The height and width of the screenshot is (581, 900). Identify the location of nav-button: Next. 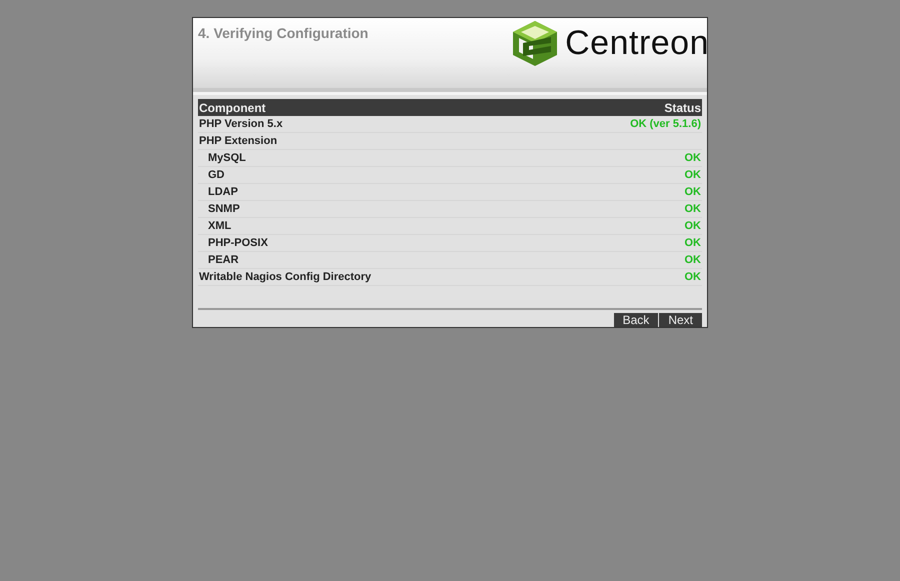
(680, 320).